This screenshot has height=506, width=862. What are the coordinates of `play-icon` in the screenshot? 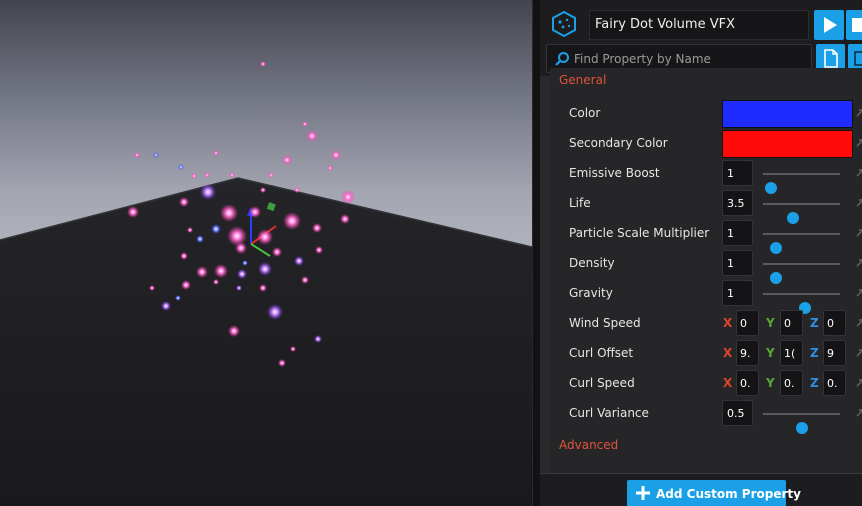 It's located at (830, 25).